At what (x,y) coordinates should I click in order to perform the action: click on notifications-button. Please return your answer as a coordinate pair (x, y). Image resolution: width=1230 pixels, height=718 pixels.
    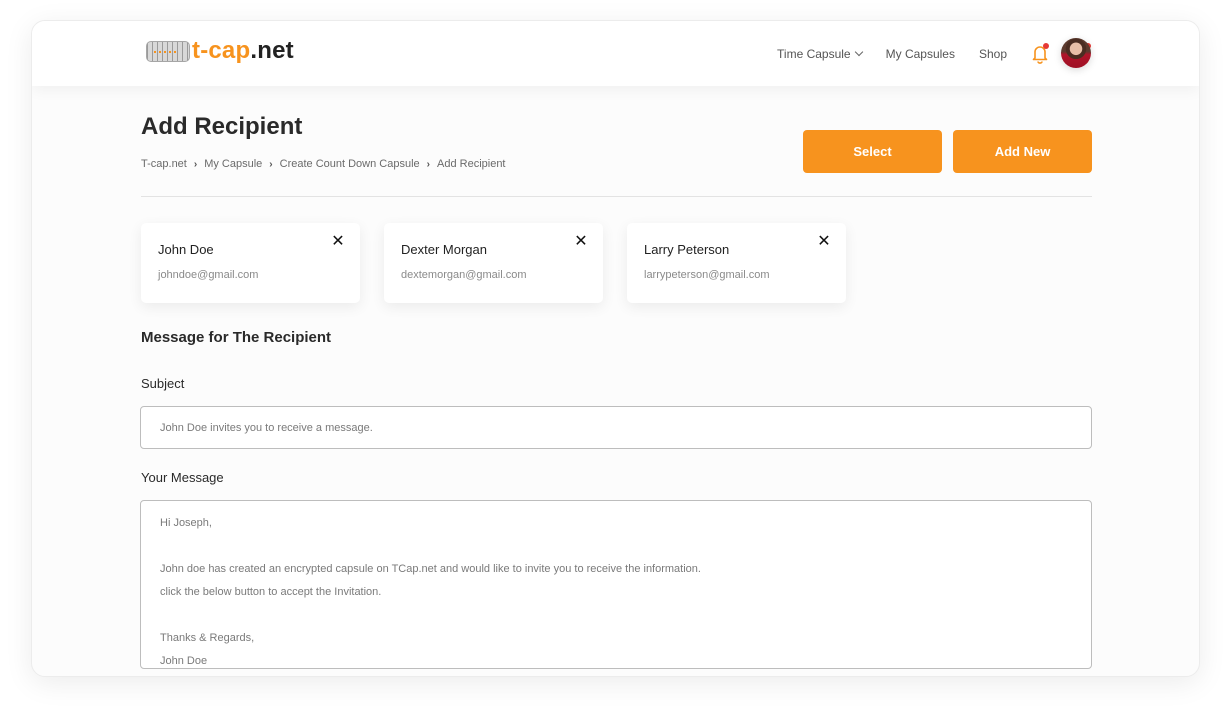
    Looking at the image, I should click on (1040, 53).